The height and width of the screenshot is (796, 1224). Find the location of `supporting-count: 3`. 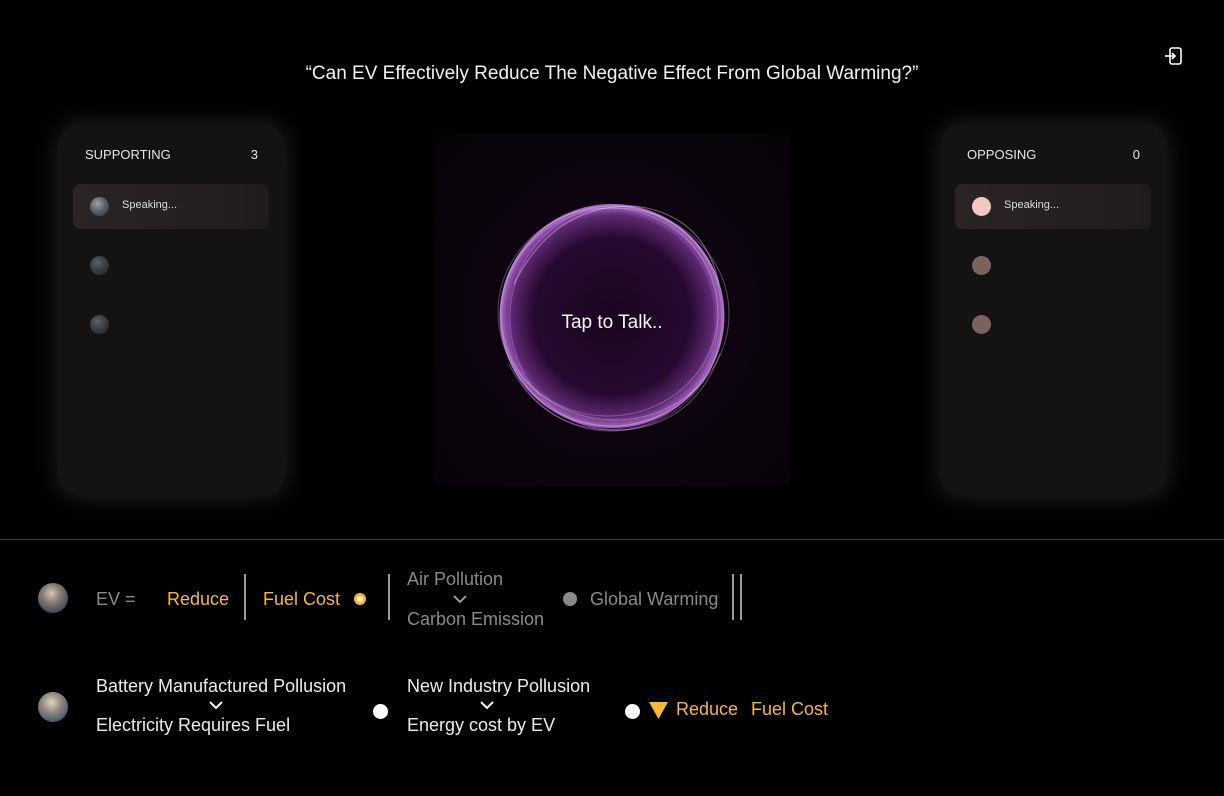

supporting-count: 3 is located at coordinates (254, 154).